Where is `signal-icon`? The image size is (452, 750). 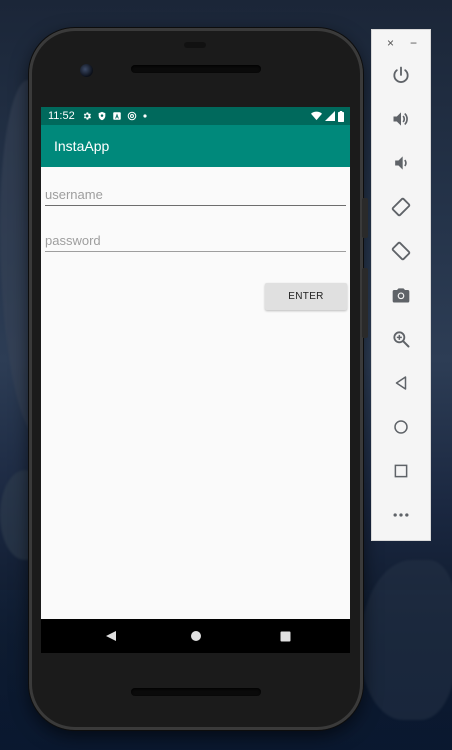 signal-icon is located at coordinates (330, 116).